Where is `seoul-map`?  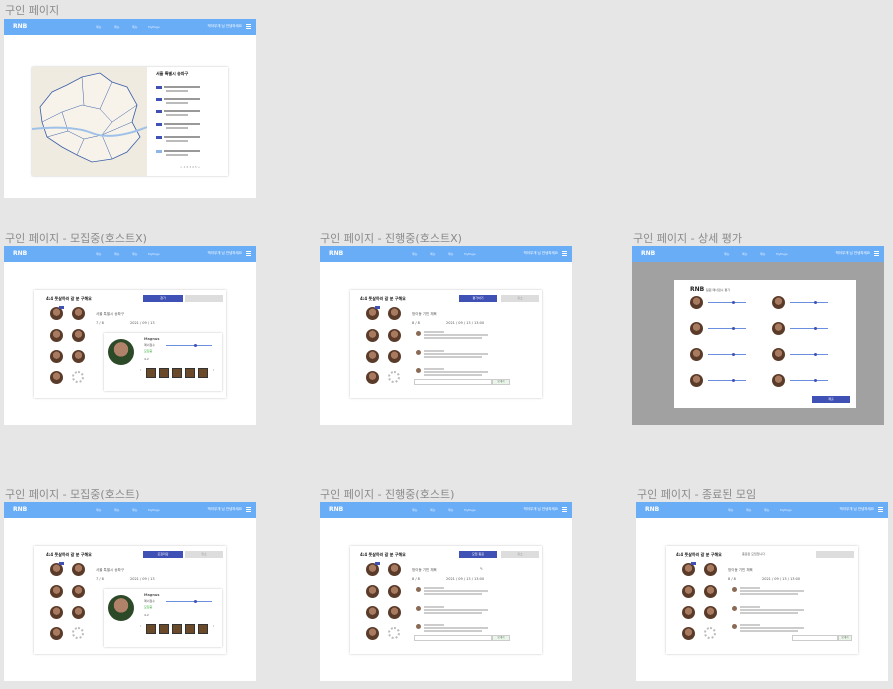 seoul-map is located at coordinates (89, 121).